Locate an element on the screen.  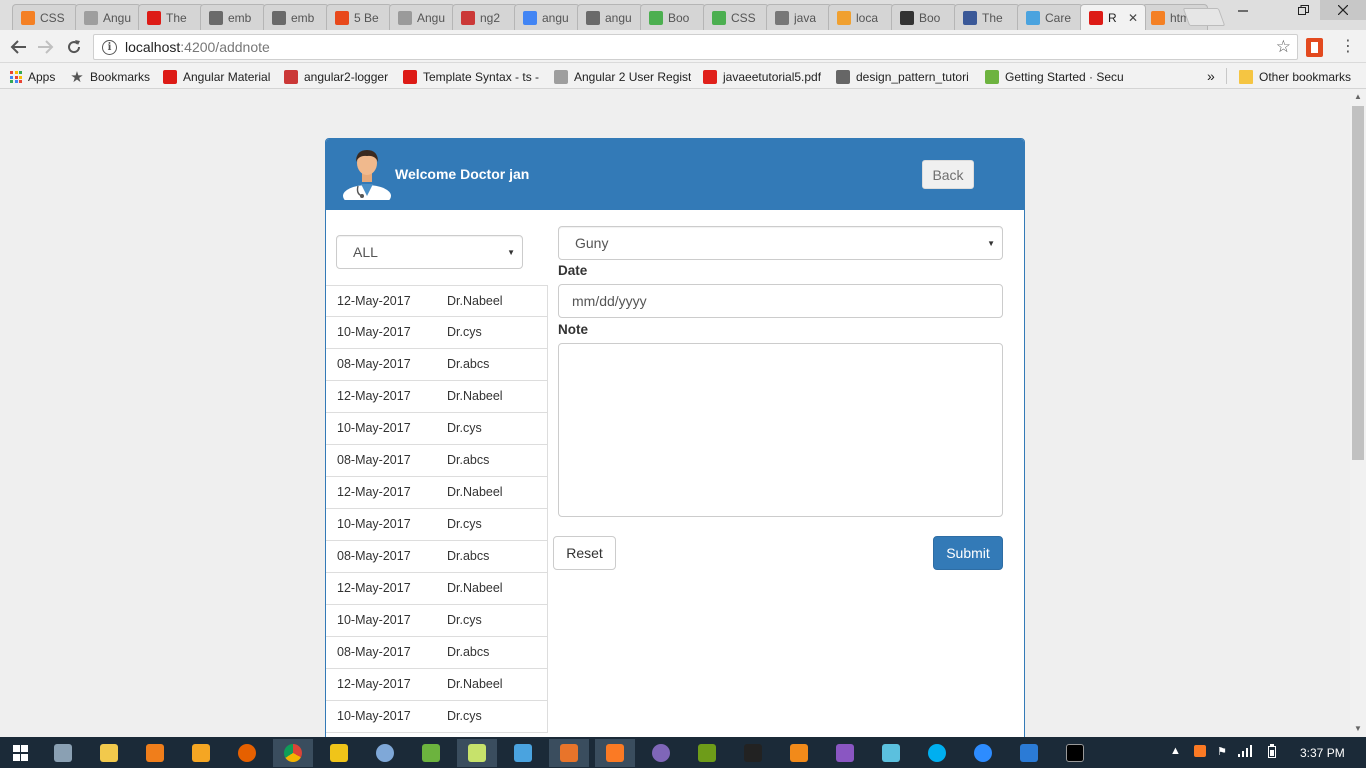
new-tab-button is located at coordinates (1204, 17).